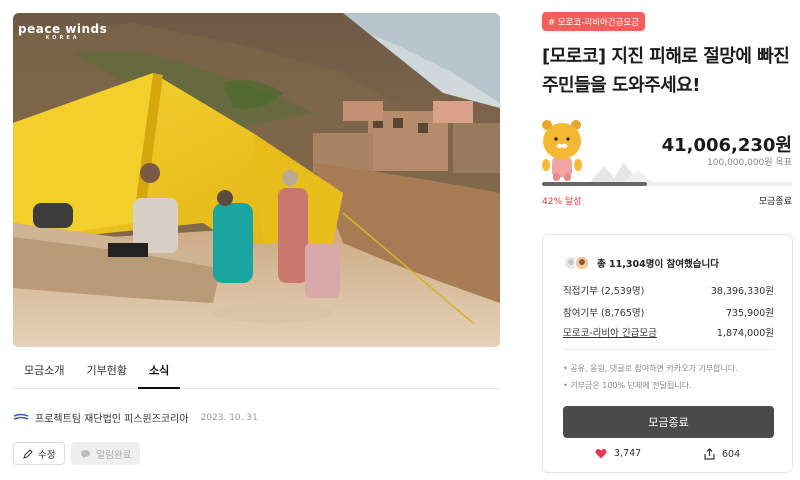 The image size is (800, 480). What do you see at coordinates (627, 385) in the screenshot?
I see `note-delivery: • 기부금은 100% 단체에 전달됩니다.` at bounding box center [627, 385].